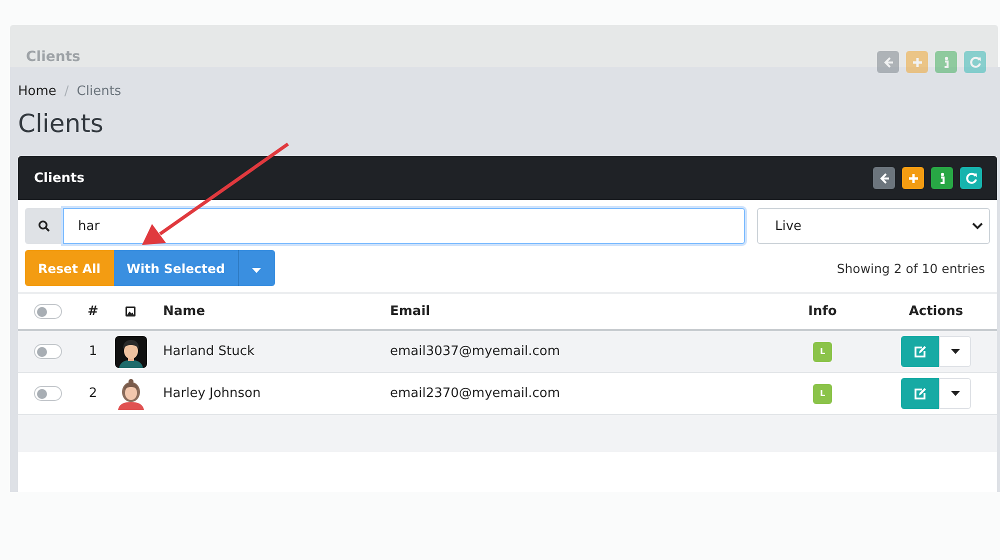 Image resolution: width=1000 pixels, height=560 pixels. I want to click on table-cell-text: 1, so click(93, 351).